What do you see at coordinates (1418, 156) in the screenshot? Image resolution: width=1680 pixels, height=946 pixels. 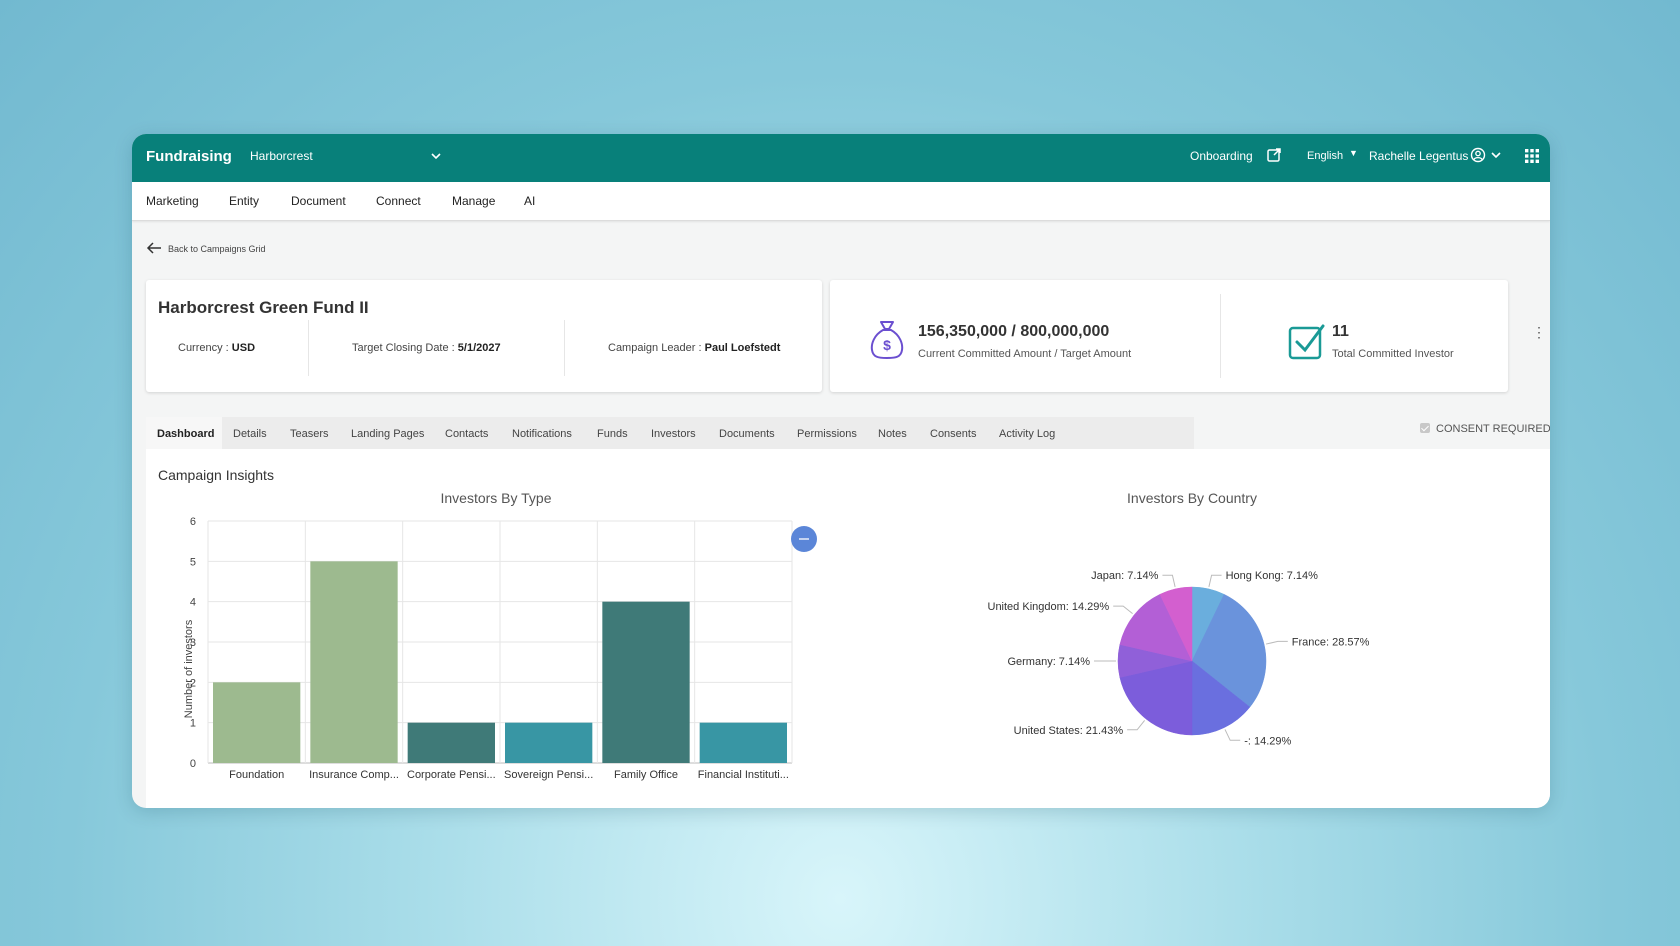 I see `user-menu: Rachelle Legentus` at bounding box center [1418, 156].